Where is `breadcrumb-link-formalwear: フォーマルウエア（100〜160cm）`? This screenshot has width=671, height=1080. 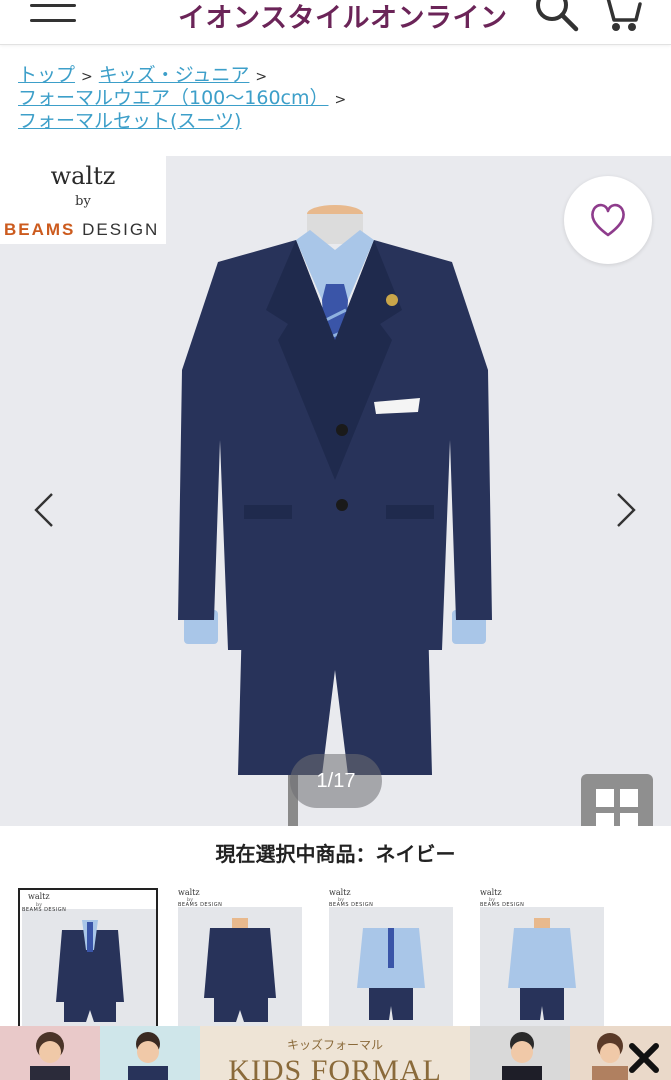
breadcrumb-link-formalwear: フォーマルウエア（100〜160cm） is located at coordinates (173, 98).